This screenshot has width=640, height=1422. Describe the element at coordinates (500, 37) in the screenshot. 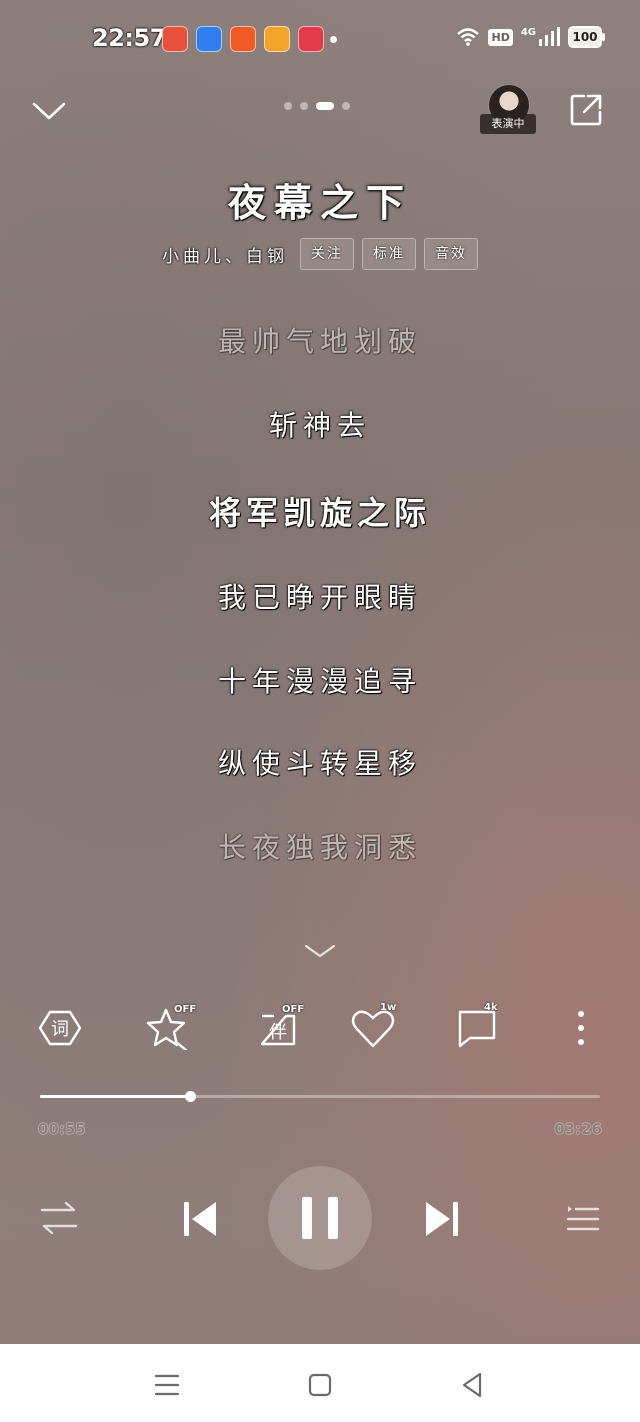

I see `hd-voice-icon: HD` at that location.